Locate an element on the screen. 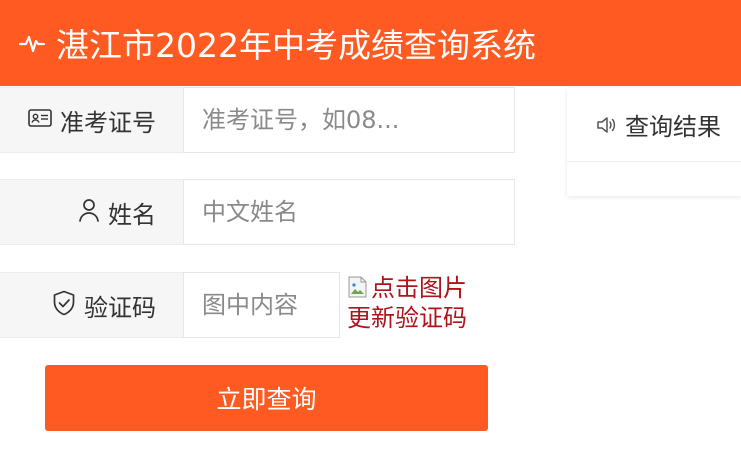 This screenshot has width=741, height=454. result-panel: 查询结果 is located at coordinates (654, 142).